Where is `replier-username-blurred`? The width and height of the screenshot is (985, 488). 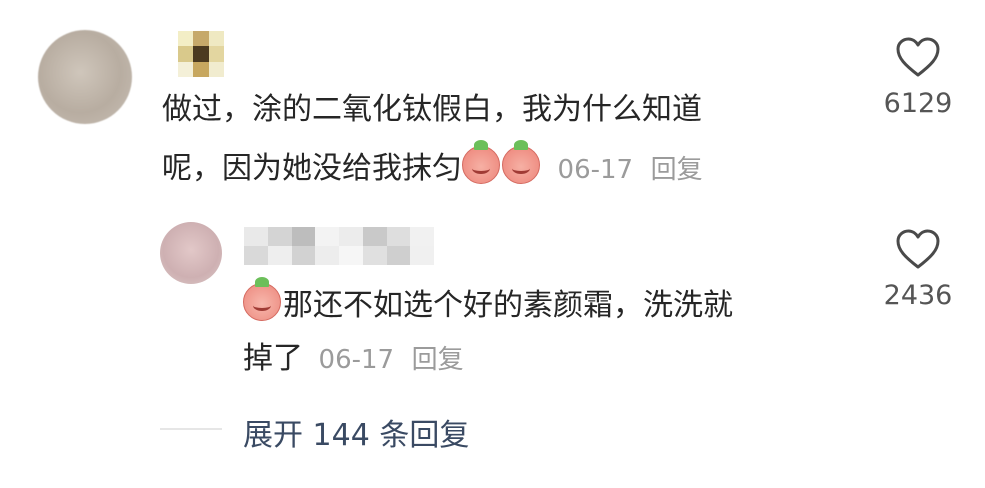
replier-username-blurred is located at coordinates (339, 246).